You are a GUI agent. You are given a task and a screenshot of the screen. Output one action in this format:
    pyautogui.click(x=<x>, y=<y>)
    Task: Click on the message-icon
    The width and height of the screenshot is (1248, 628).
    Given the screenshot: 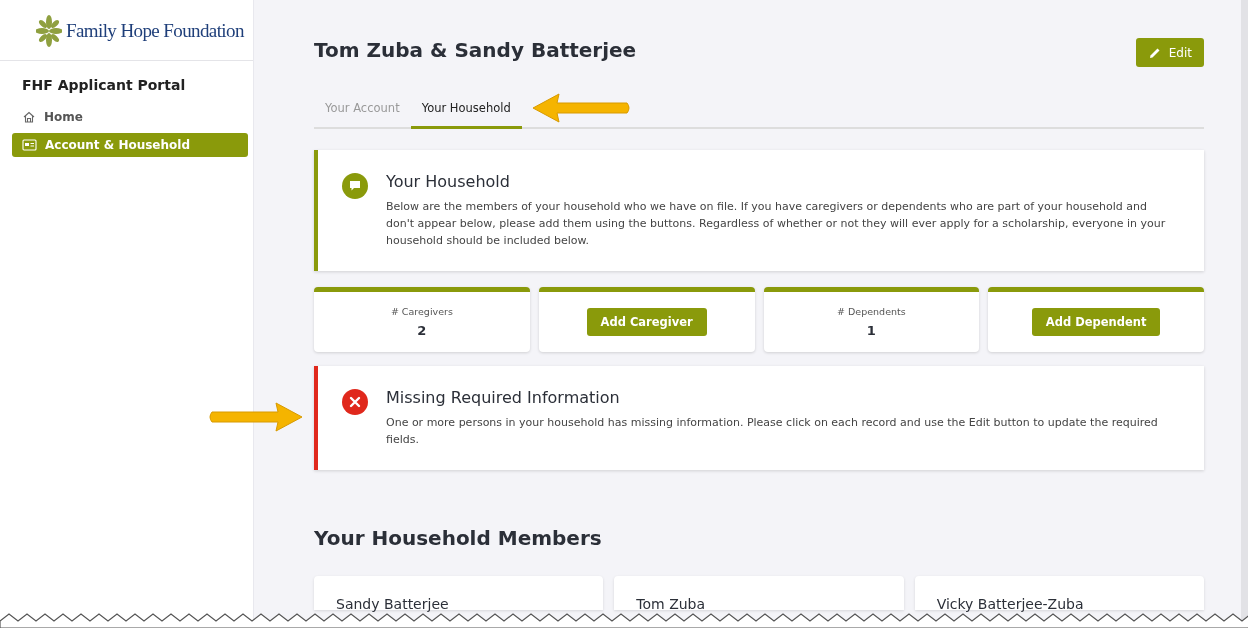 What is the action you would take?
    pyautogui.click(x=355, y=186)
    